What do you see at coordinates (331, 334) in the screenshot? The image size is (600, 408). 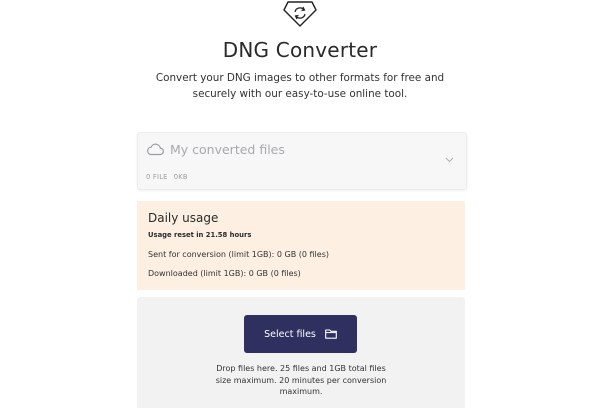 I see `folder-icon` at bounding box center [331, 334].